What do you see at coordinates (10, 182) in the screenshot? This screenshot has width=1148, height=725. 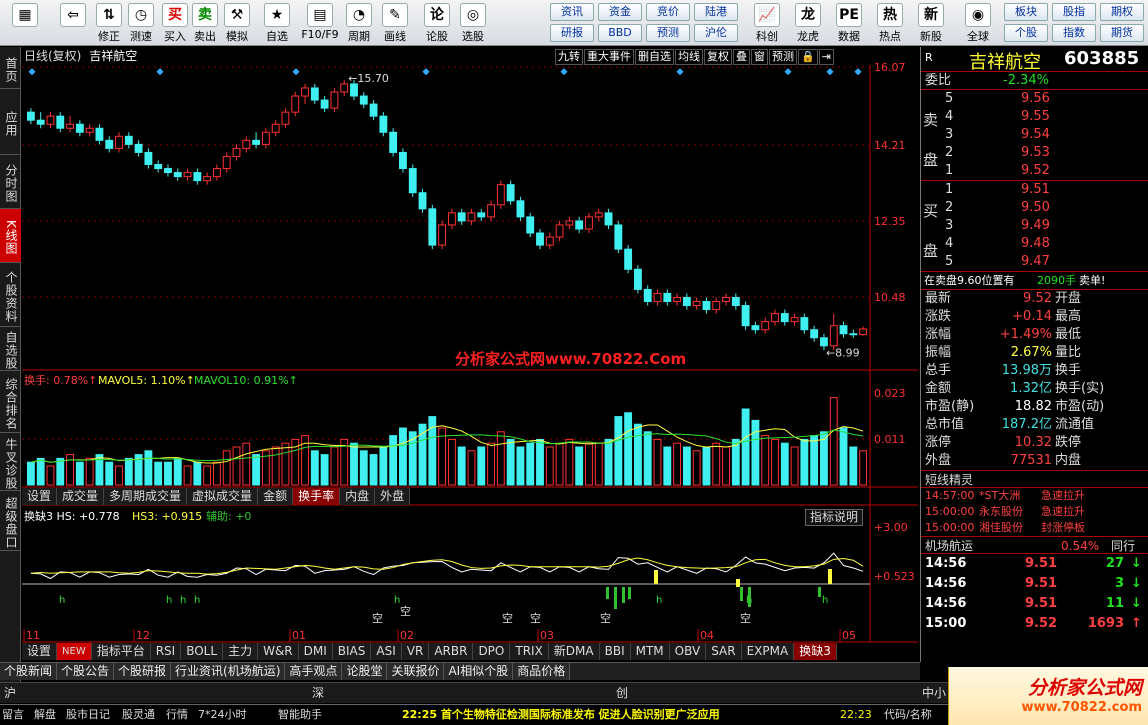 I see `leftbar-item-2: 分时图` at bounding box center [10, 182].